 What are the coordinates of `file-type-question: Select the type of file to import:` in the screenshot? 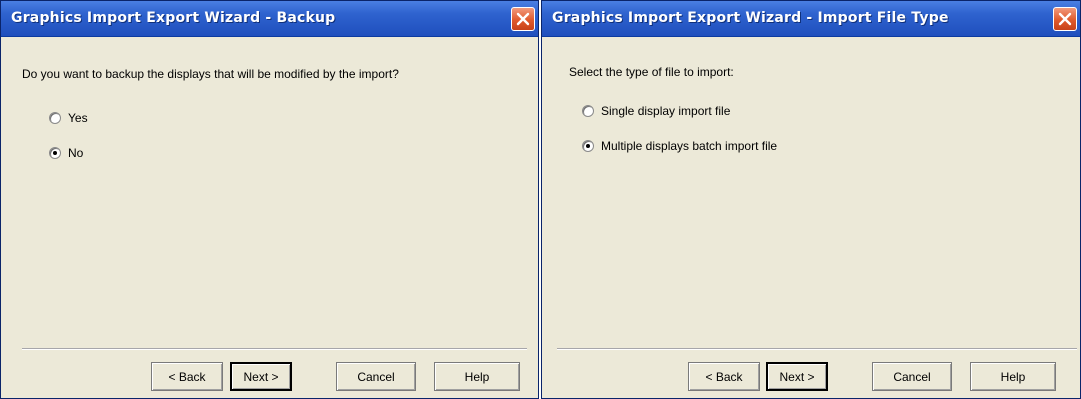 It's located at (651, 72).